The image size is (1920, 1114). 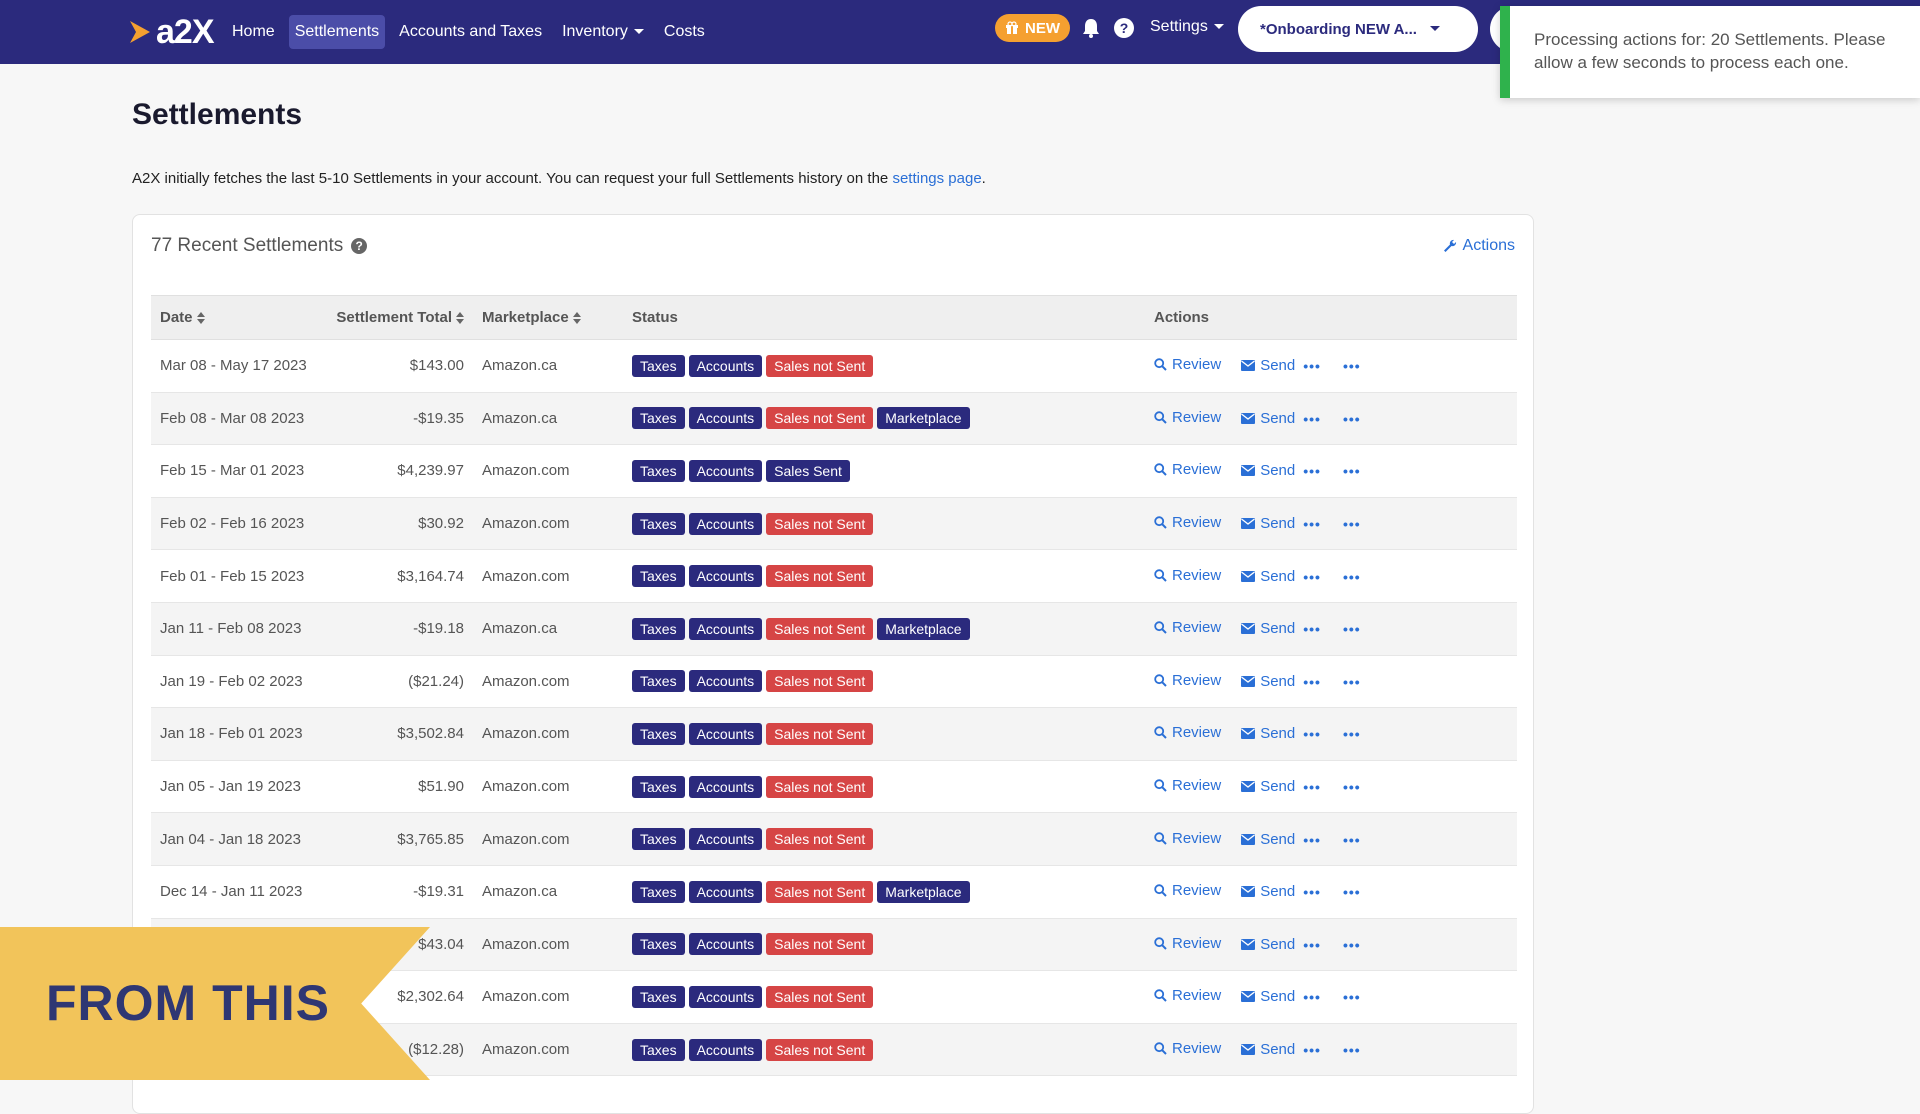 I want to click on status-badge-sales-sent: Sales Sent, so click(x=808, y=470).